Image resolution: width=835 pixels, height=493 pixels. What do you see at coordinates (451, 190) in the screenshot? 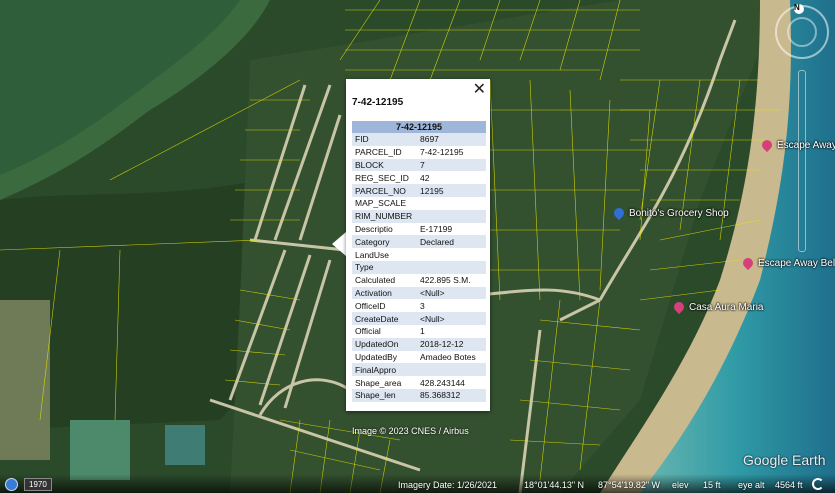
I see `field-value: 12195` at bounding box center [451, 190].